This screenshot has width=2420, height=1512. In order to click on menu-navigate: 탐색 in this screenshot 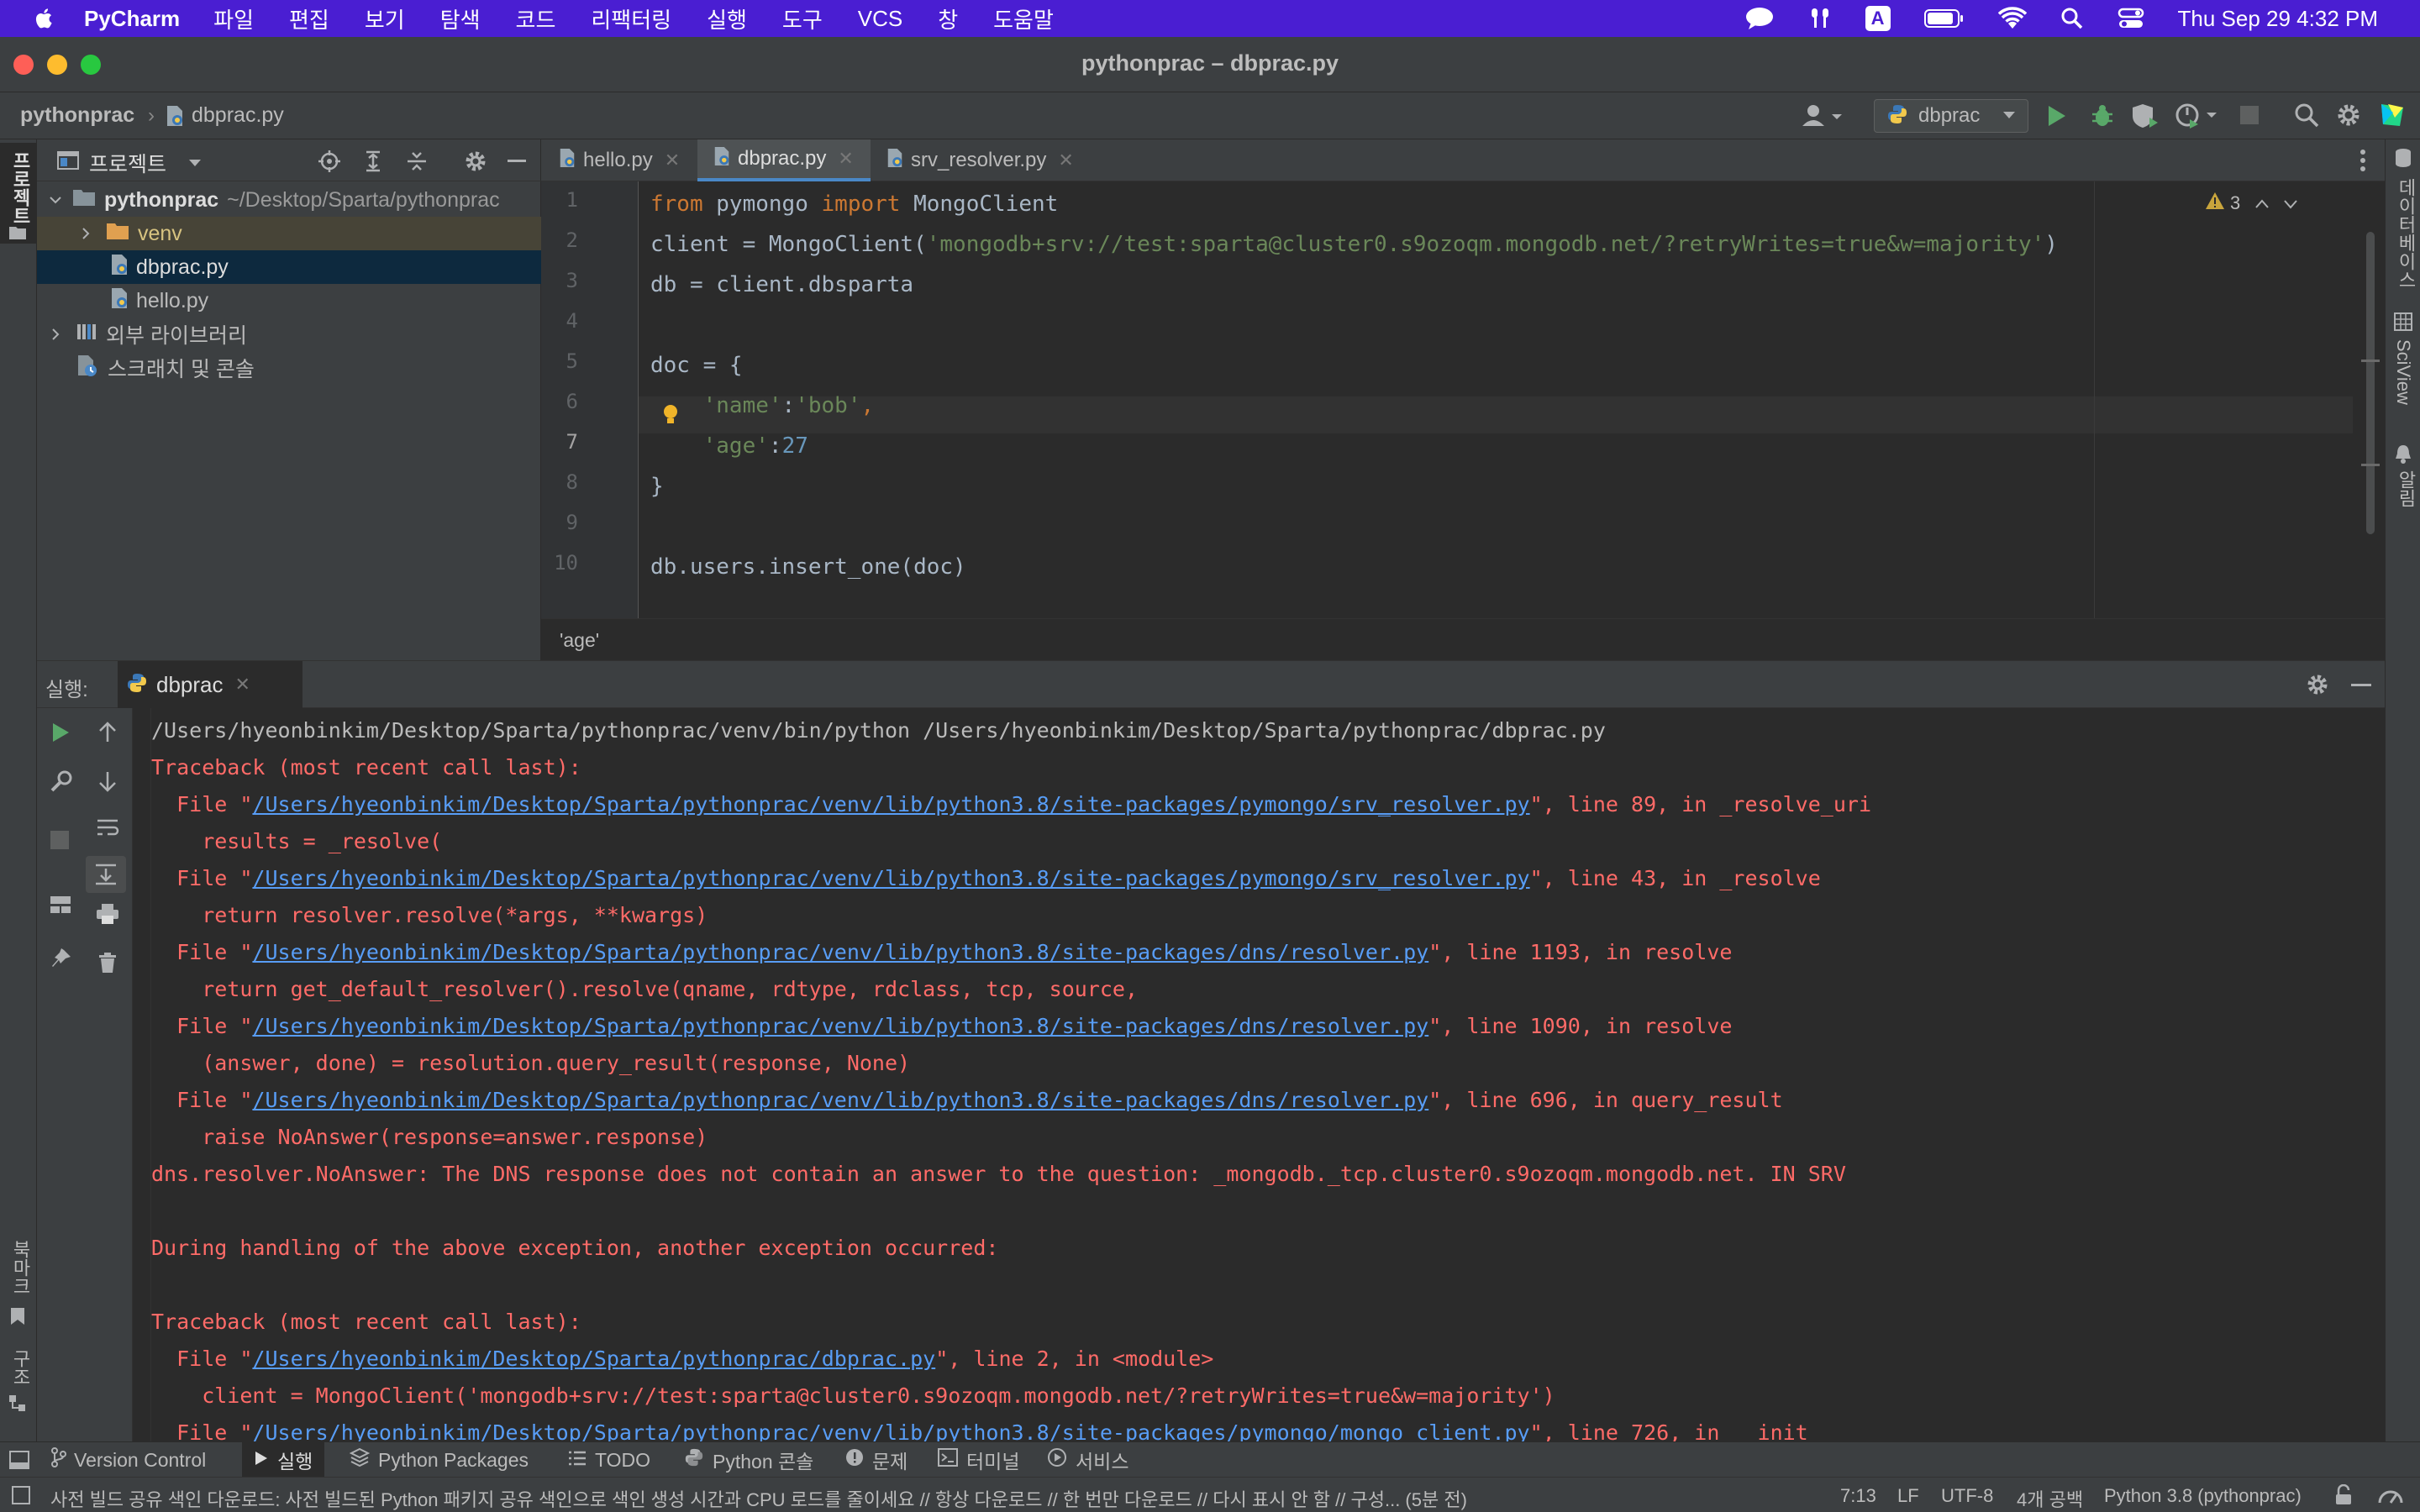, I will do `click(461, 18)`.